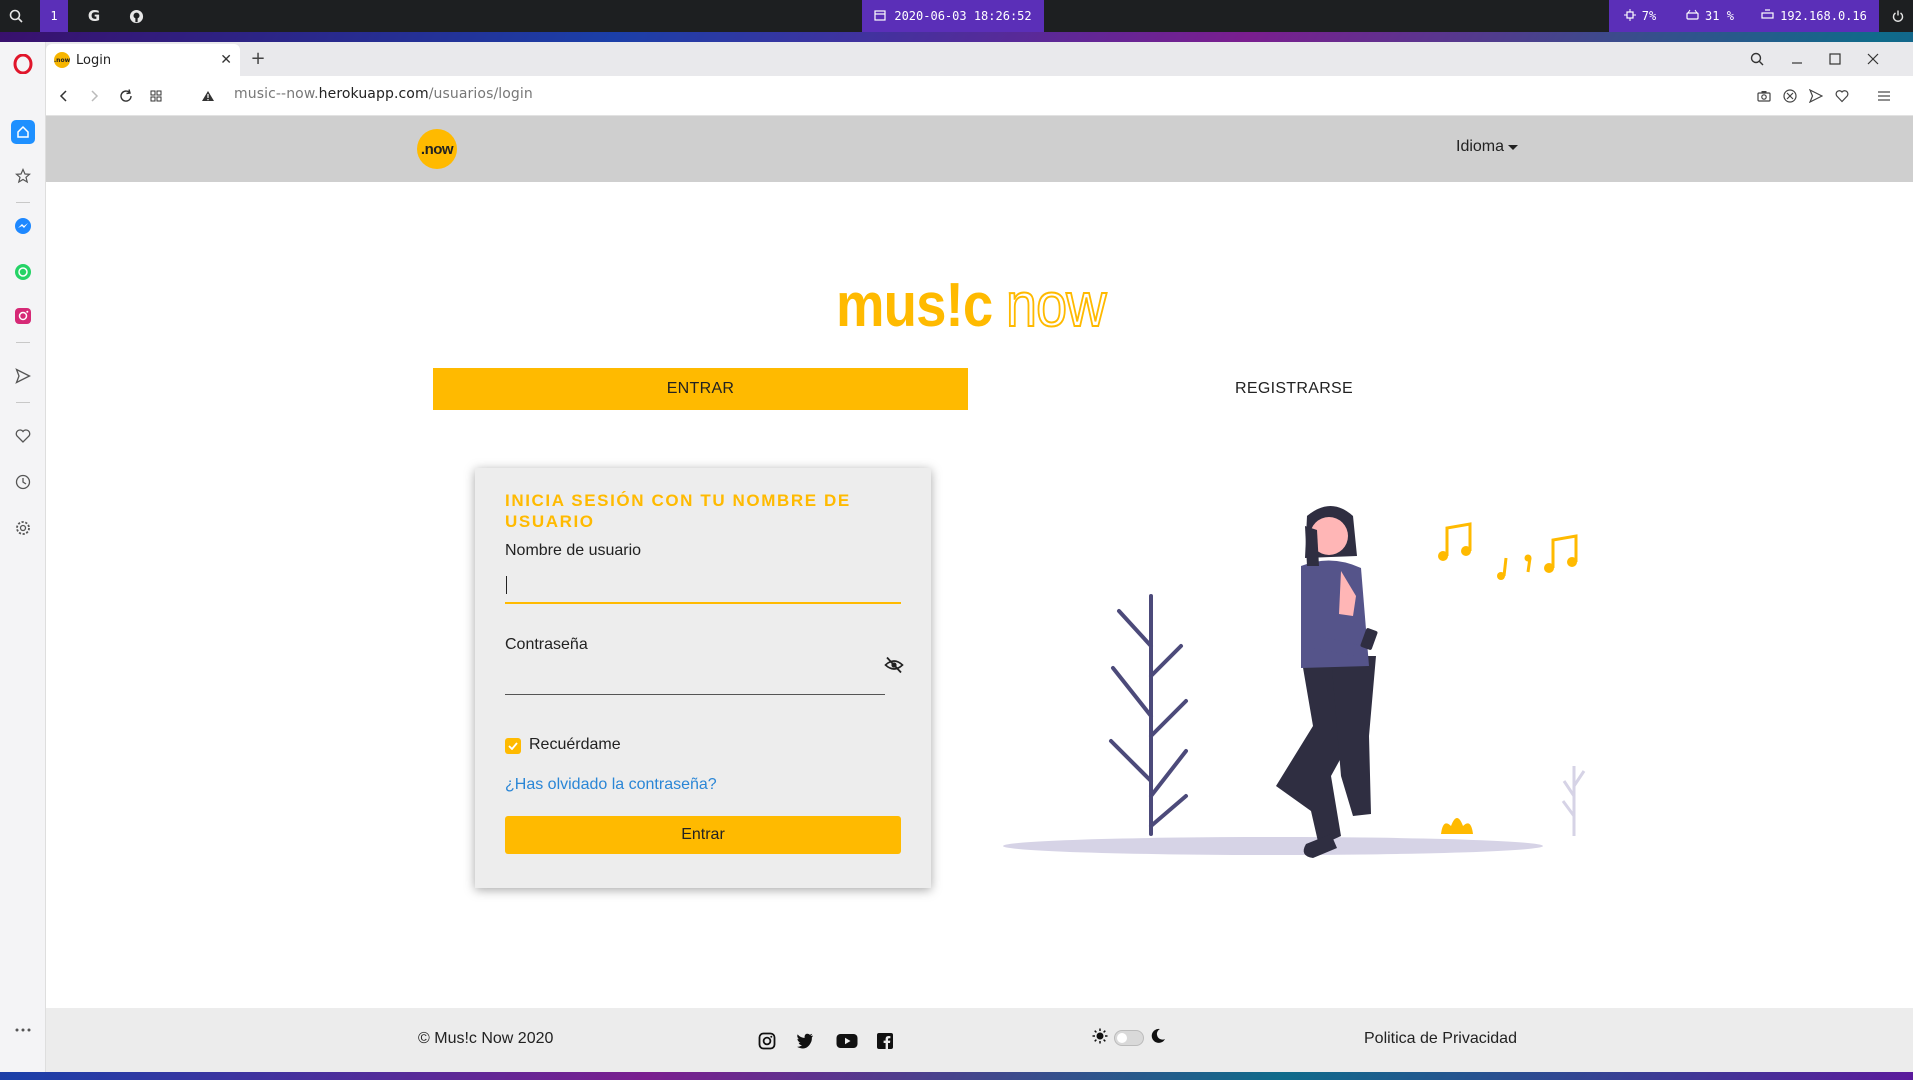 This screenshot has height=1080, width=1913. Describe the element at coordinates (23, 176) in the screenshot. I see `bookmarks-icon` at that location.